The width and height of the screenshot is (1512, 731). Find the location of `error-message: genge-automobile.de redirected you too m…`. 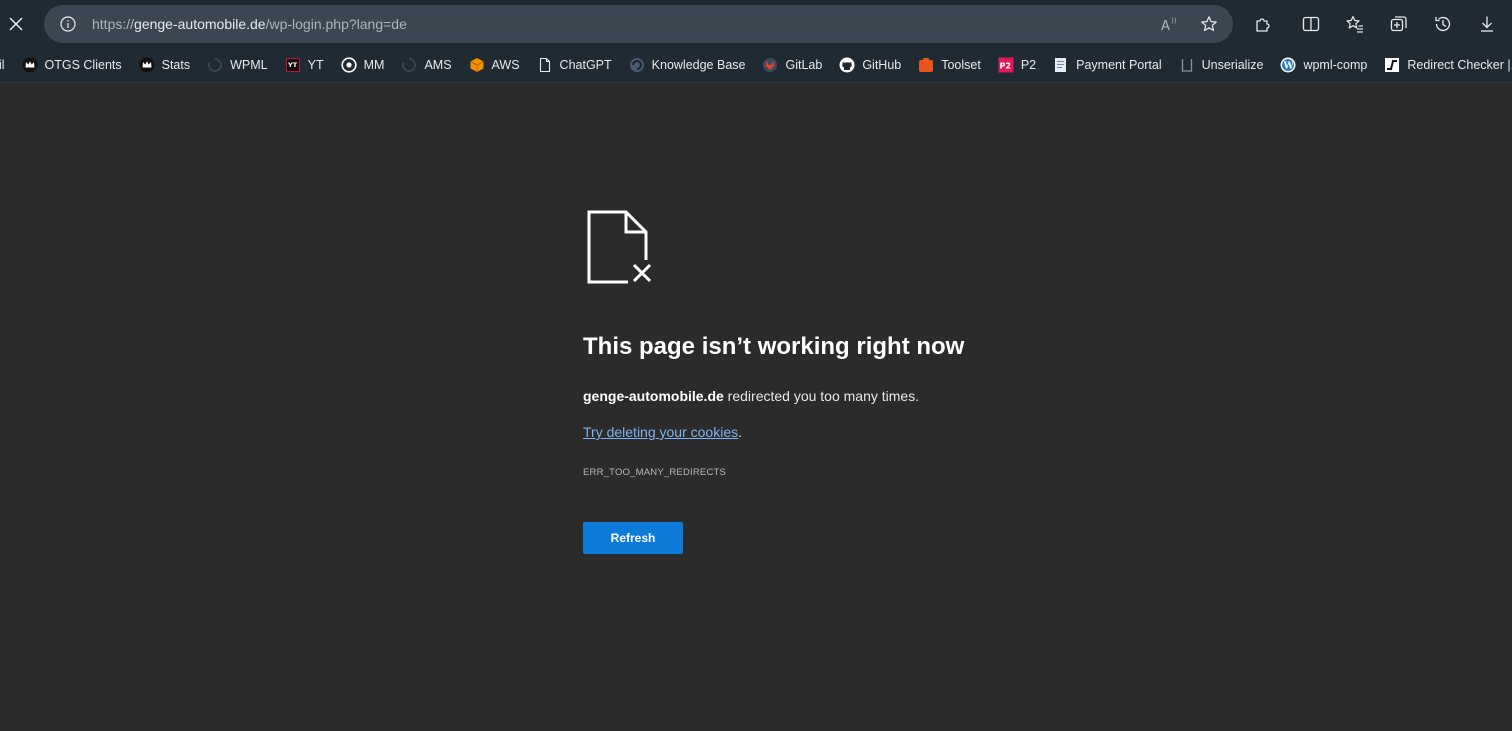

error-message: genge-automobile.de redirected you too m… is located at coordinates (751, 396).